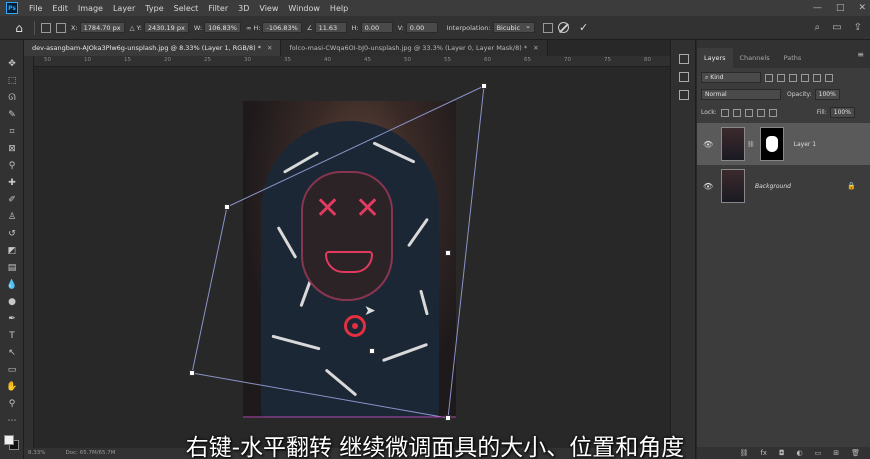 The width and height of the screenshot is (870, 459). Describe the element at coordinates (166, 27) in the screenshot. I see `y-position-field: 2430.19 px` at that location.